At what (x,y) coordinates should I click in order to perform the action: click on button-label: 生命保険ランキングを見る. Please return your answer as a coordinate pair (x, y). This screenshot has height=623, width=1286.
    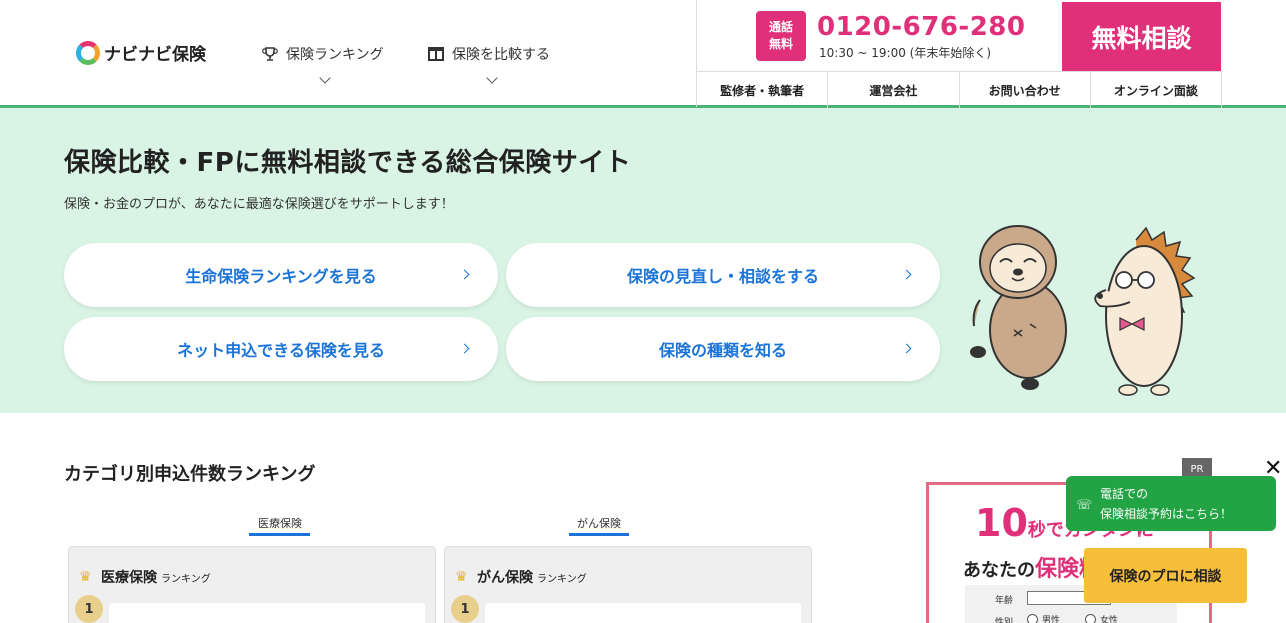
    Looking at the image, I should click on (281, 276).